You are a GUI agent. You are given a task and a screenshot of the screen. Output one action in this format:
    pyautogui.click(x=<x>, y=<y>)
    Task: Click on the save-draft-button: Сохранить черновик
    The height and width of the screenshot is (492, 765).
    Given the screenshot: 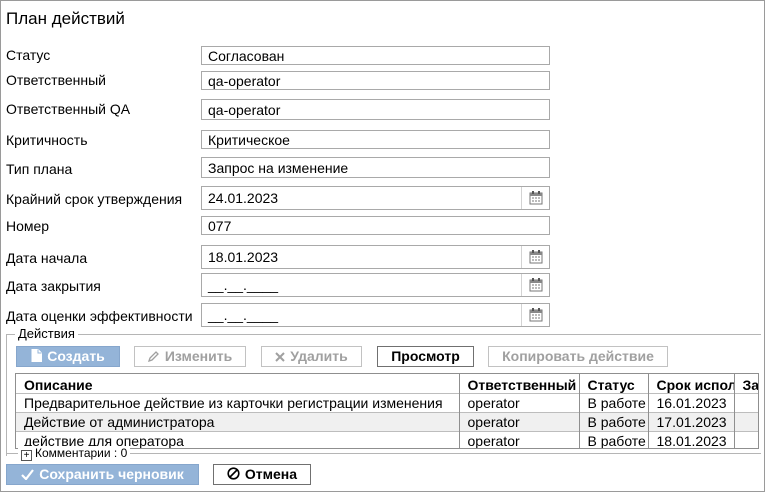 What is the action you would take?
    pyautogui.click(x=102, y=474)
    